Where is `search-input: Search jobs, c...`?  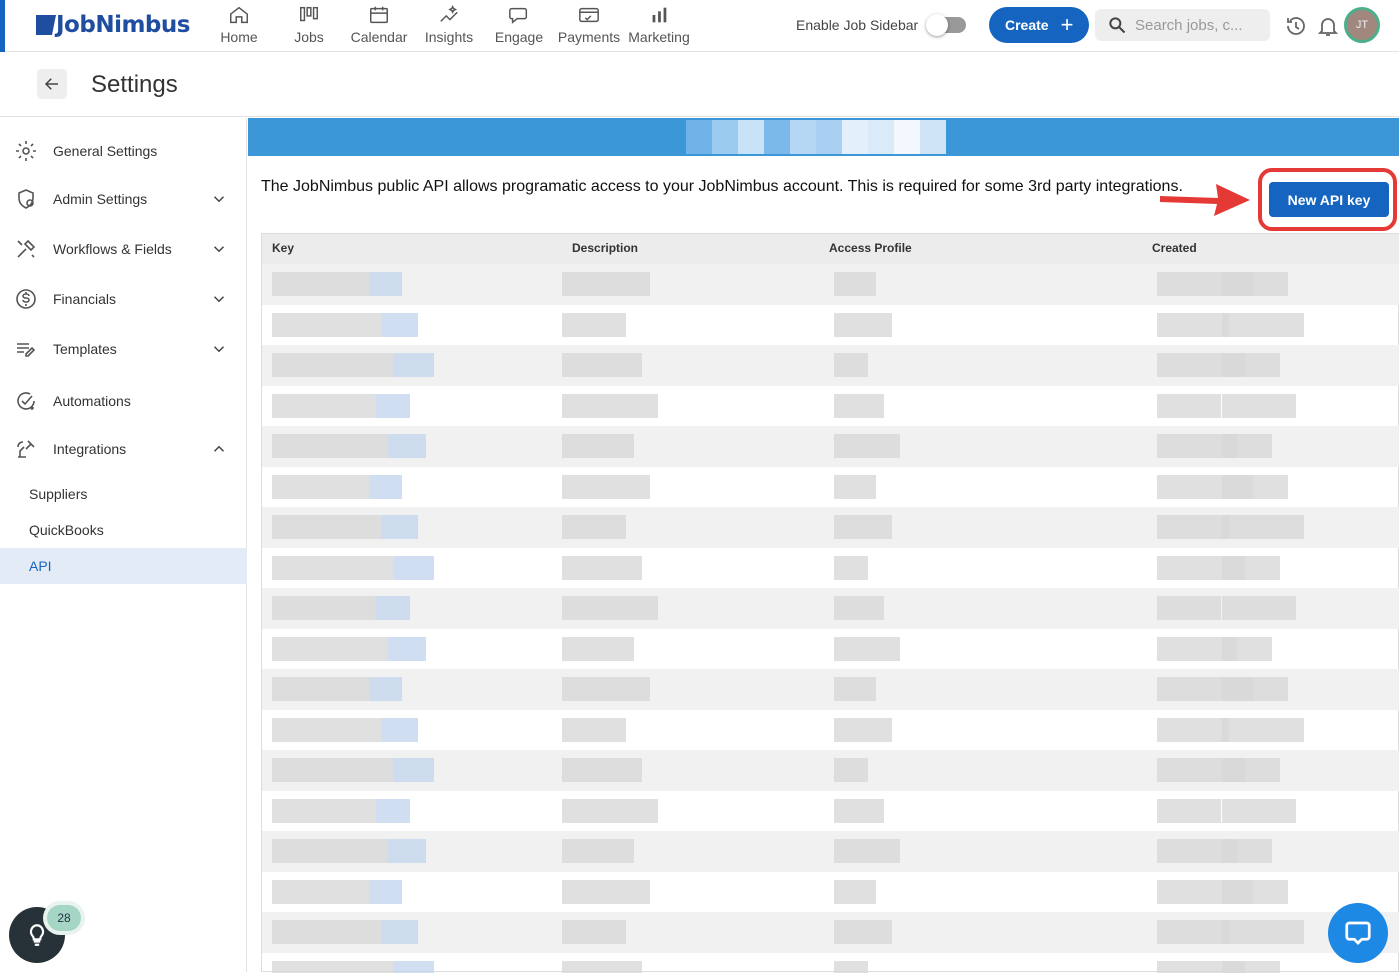 search-input: Search jobs, c... is located at coordinates (1182, 25).